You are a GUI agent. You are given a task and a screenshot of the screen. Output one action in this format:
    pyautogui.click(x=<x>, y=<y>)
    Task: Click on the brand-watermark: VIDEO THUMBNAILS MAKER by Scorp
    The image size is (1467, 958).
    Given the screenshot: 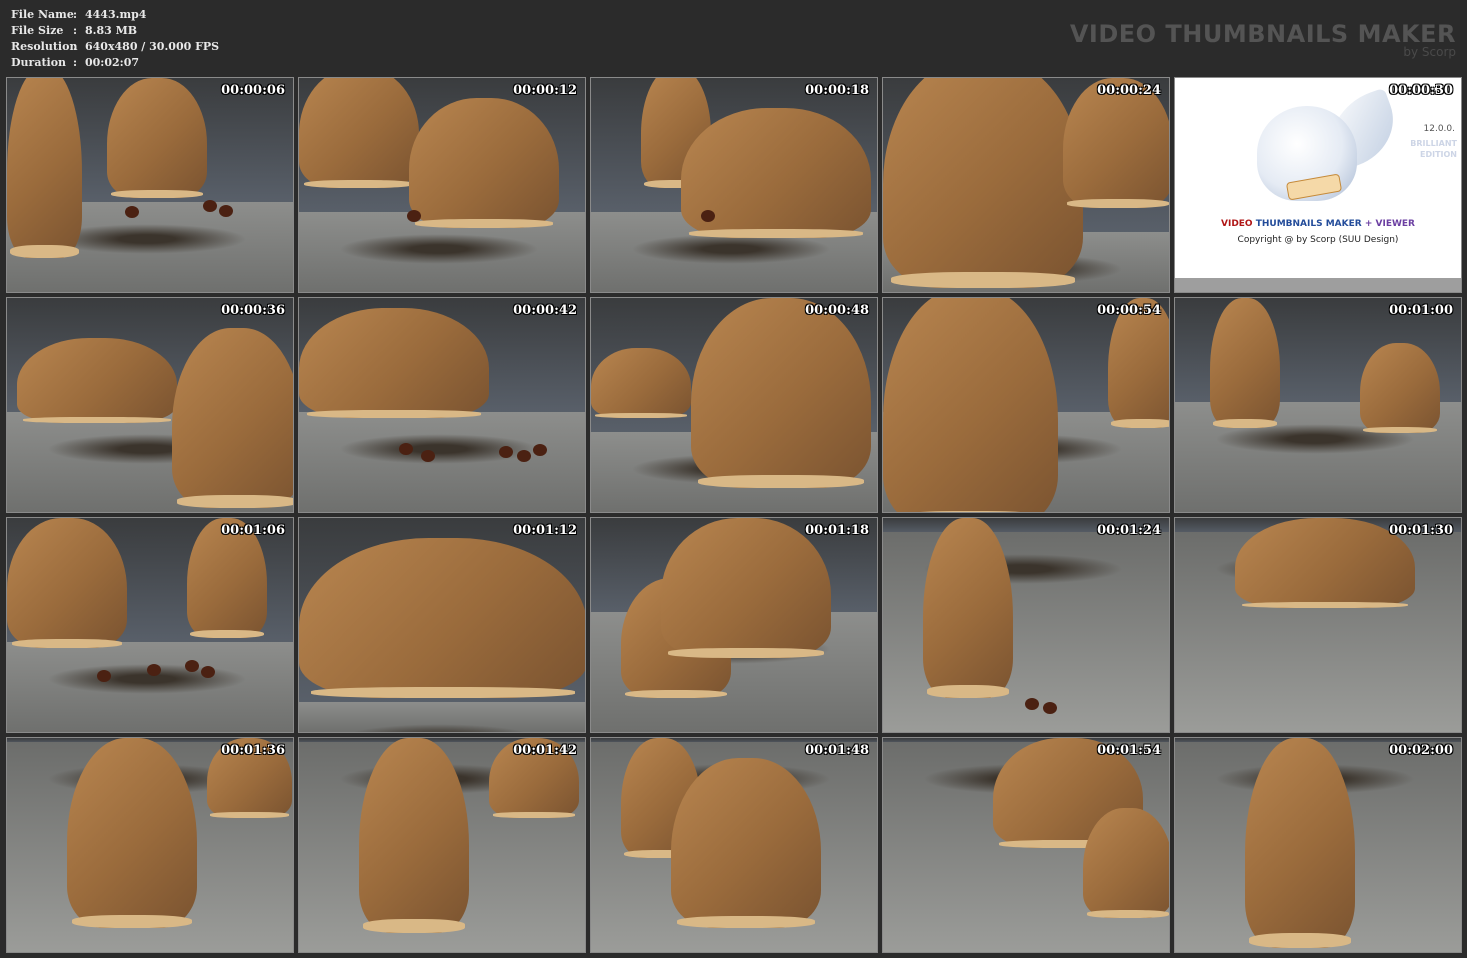 What is the action you would take?
    pyautogui.click(x=1263, y=39)
    